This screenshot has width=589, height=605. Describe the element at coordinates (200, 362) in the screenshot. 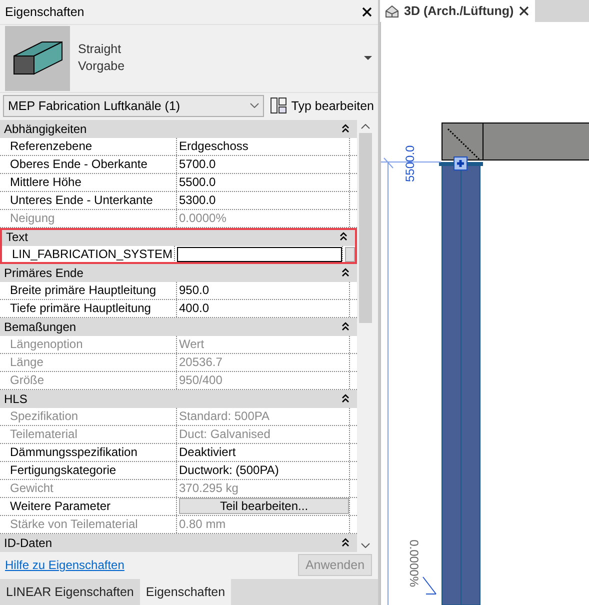

I see `property-value: 20536.7` at that location.